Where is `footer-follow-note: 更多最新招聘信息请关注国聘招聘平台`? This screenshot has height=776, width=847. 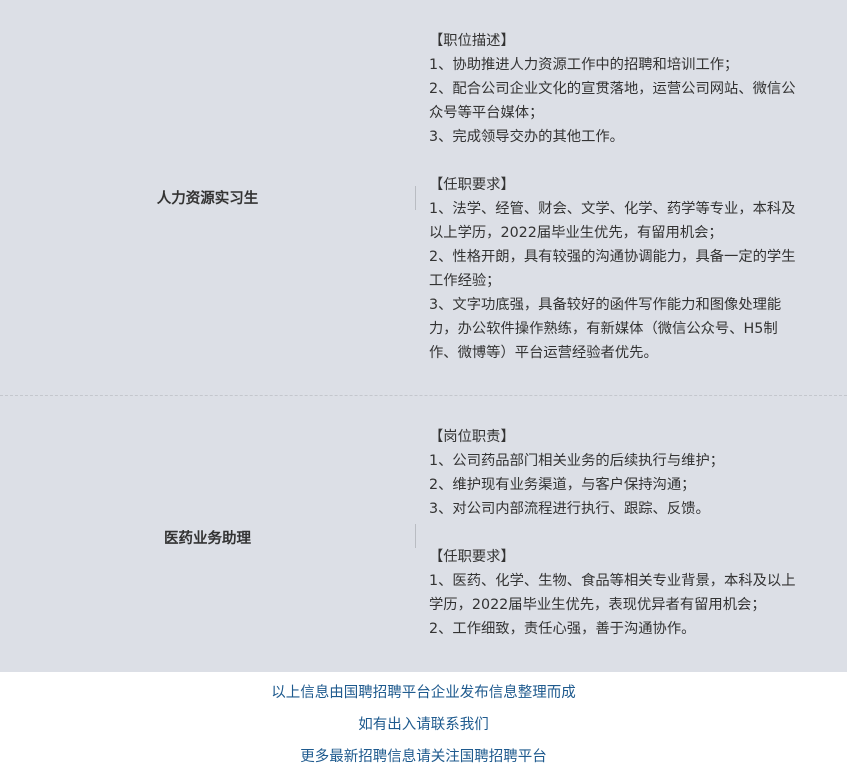
footer-follow-note: 更多最新招聘信息请关注国聘招聘平台 is located at coordinates (423, 757).